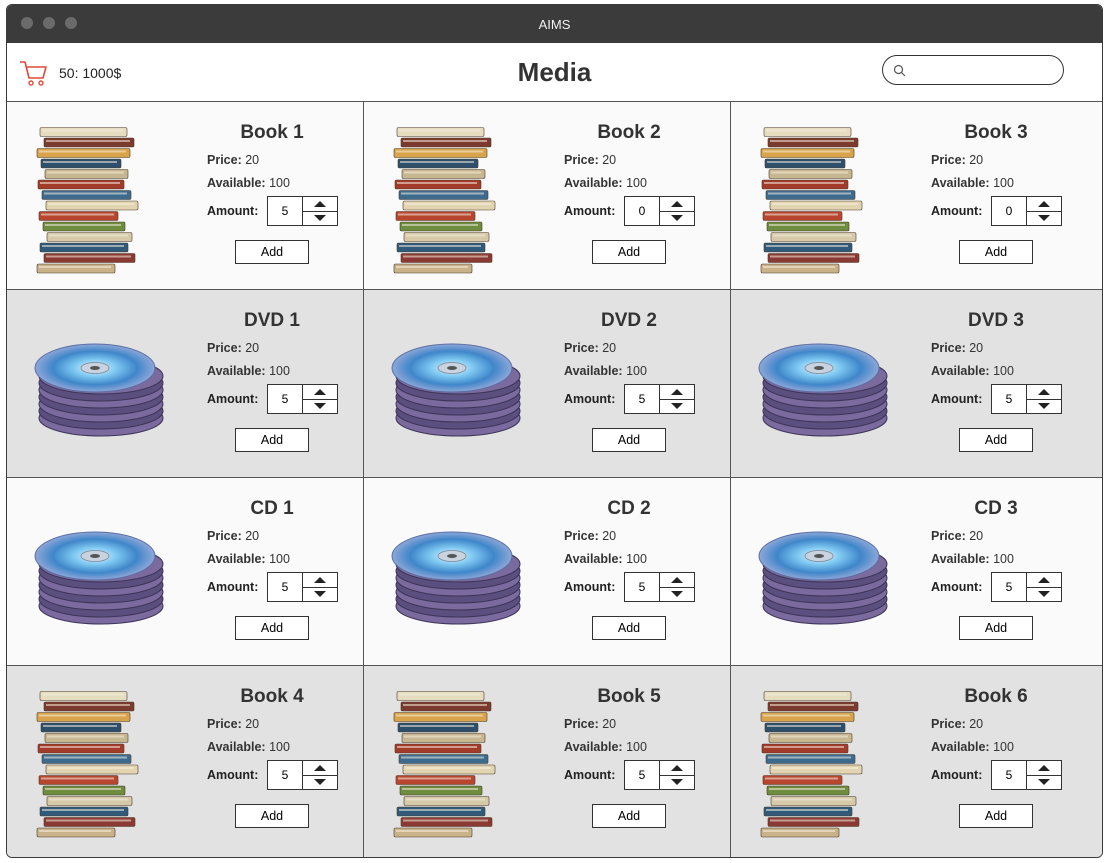 This screenshot has height=863, width=1110. Describe the element at coordinates (49, 23) in the screenshot. I see `minimize-window-button` at that location.